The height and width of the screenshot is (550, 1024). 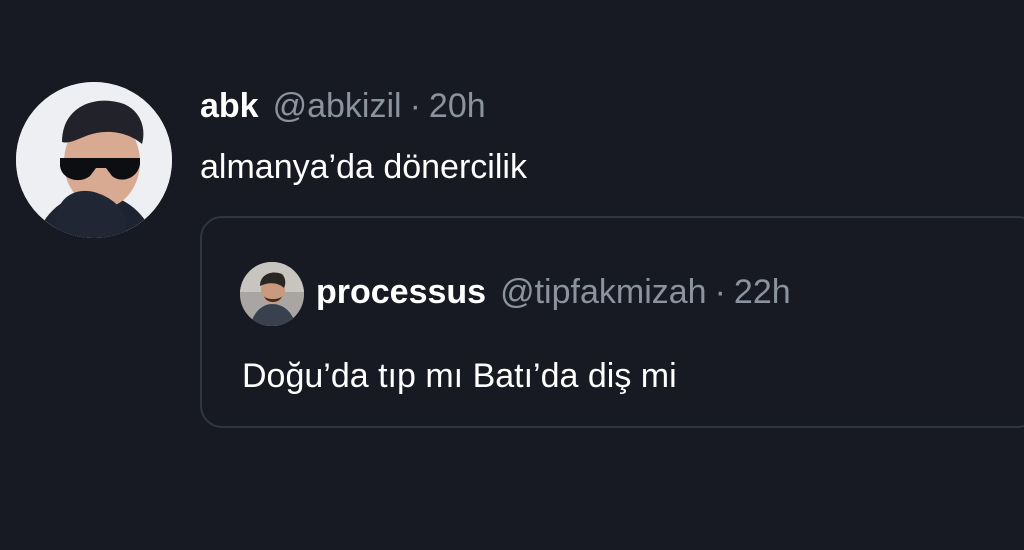 I want to click on quoted-tweet-header: processus @tipfakmizah · 22h, so click(x=553, y=292).